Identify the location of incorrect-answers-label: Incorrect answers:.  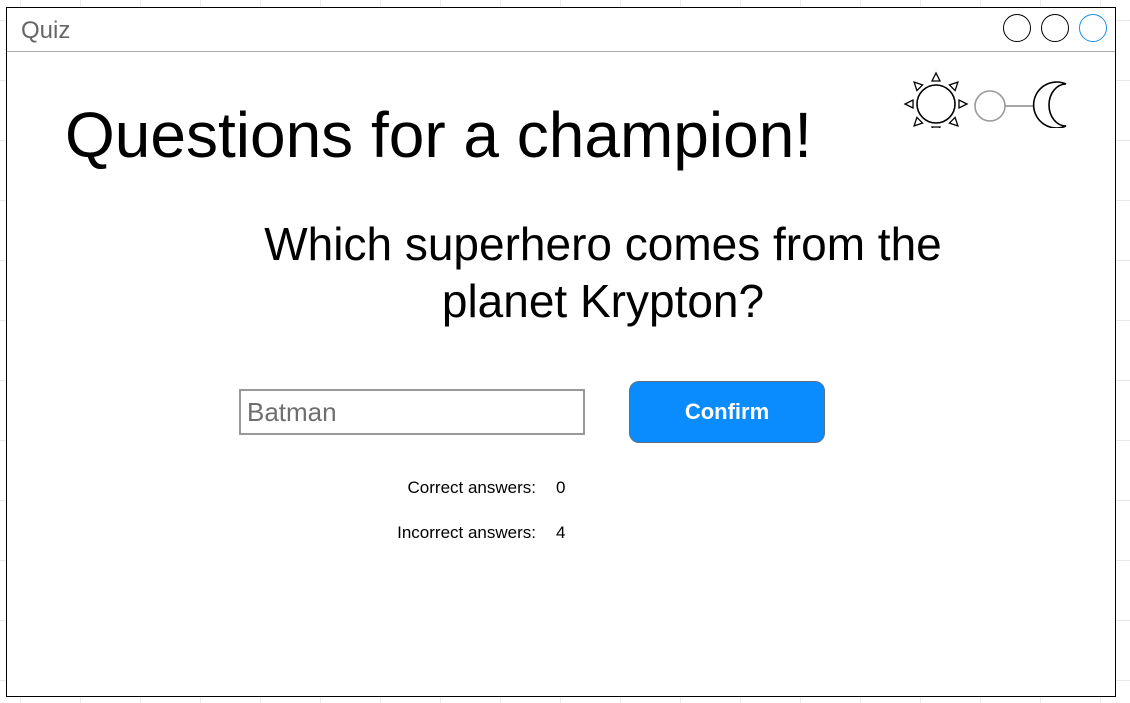
(466, 532).